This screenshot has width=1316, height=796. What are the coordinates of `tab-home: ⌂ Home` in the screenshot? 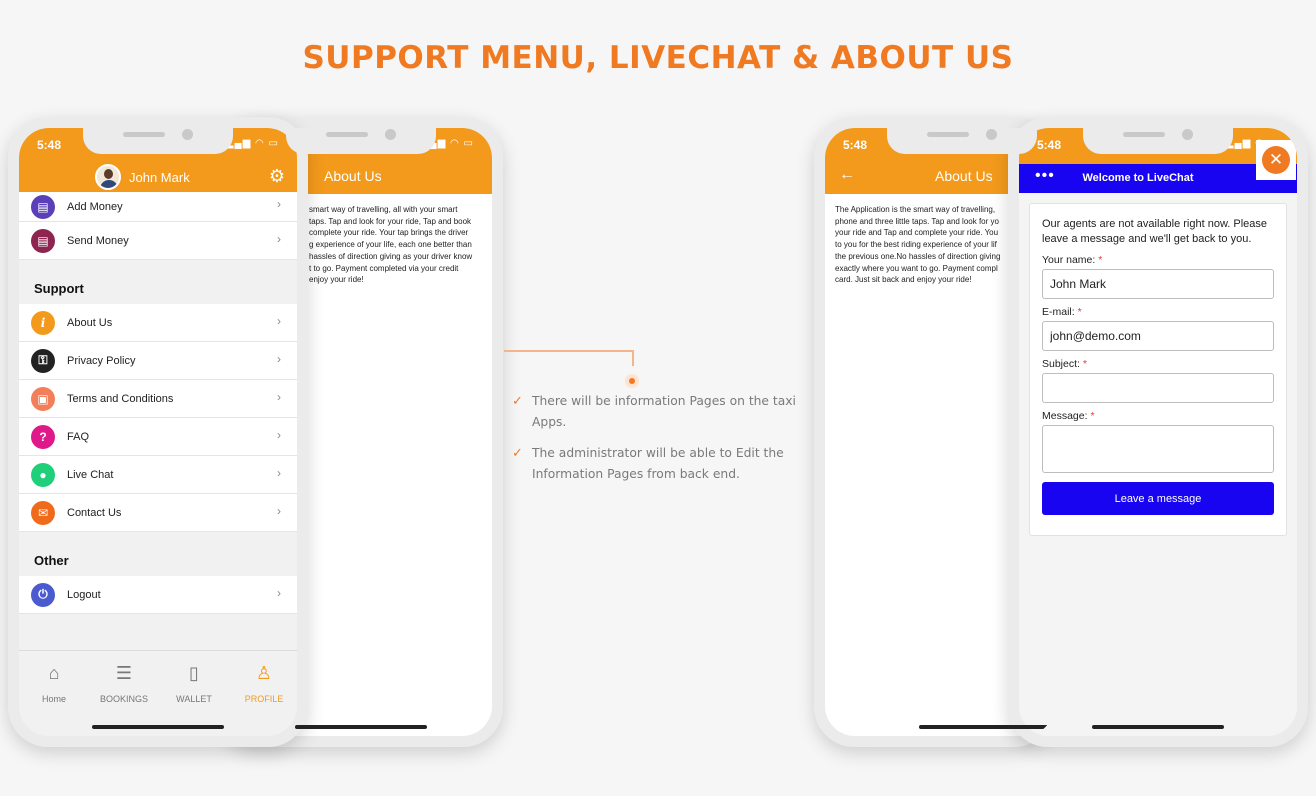 It's located at (54, 683).